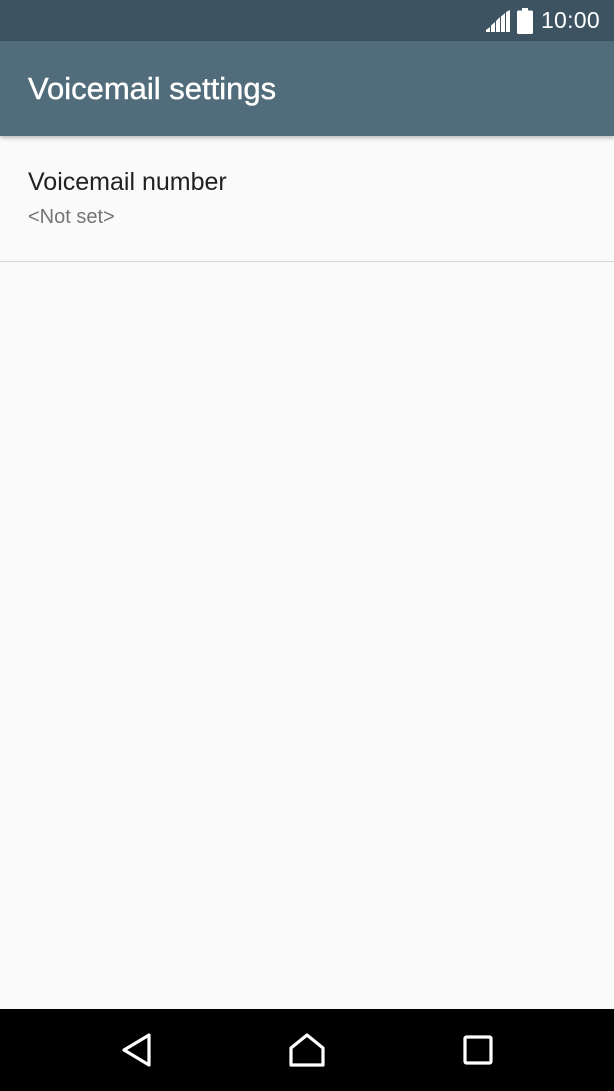 The height and width of the screenshot is (1091, 614). Describe the element at coordinates (307, 198) in the screenshot. I see `voicemail-number-setting: Voicemail number <Not set>` at that location.